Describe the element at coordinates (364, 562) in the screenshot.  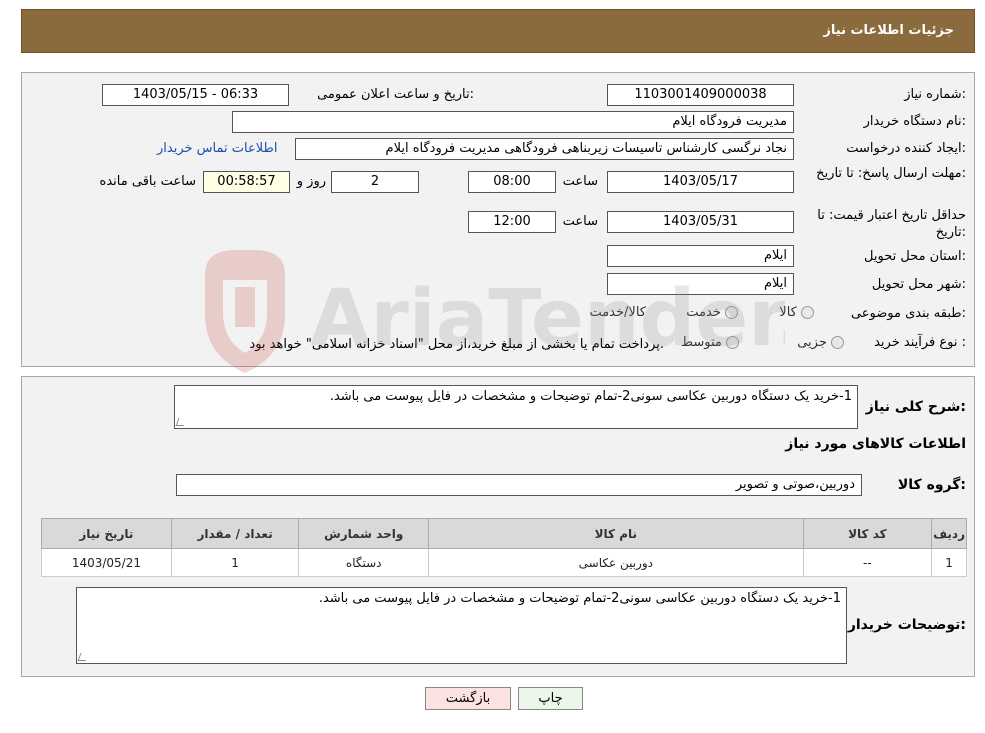
I see `cell-unit: دستگاه` at that location.